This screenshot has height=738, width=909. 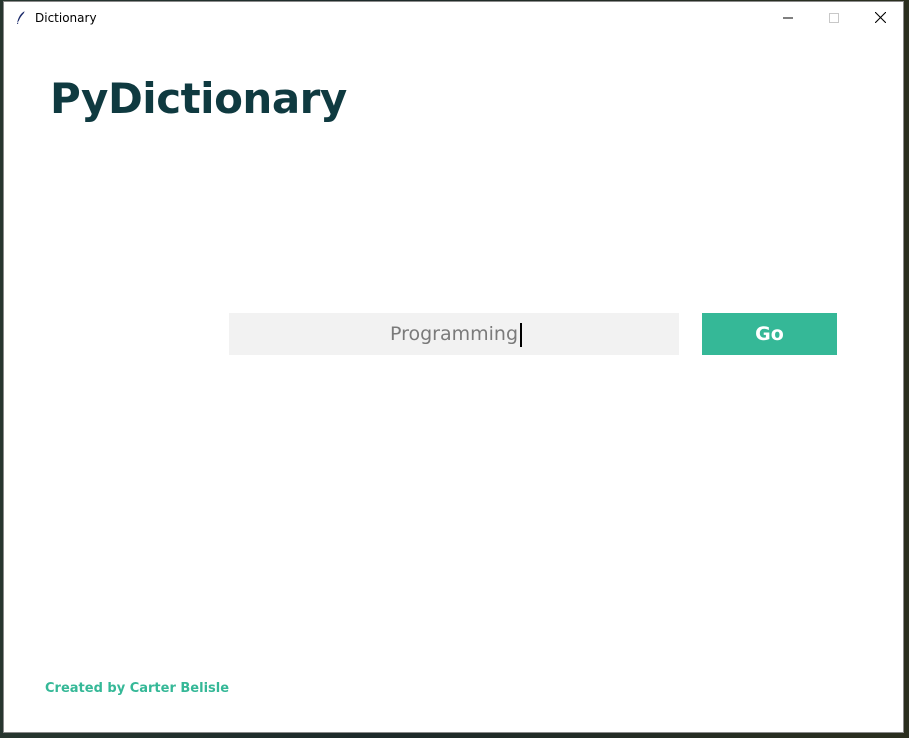 I want to click on minimize-icon, so click(x=788, y=17).